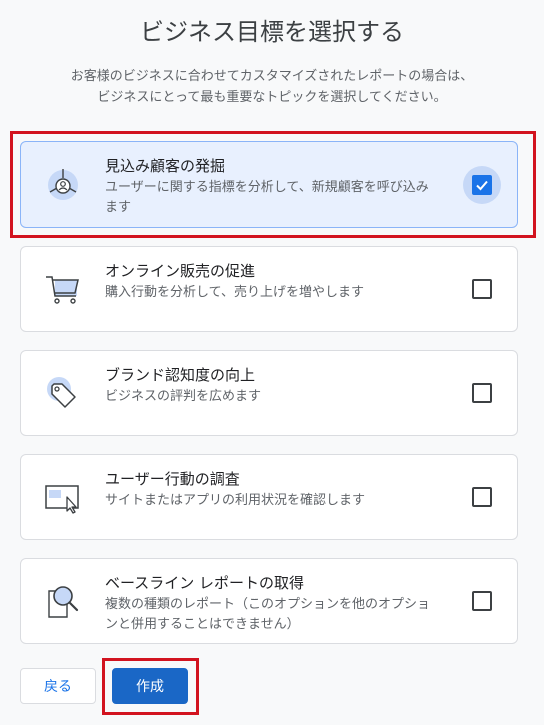 The height and width of the screenshot is (725, 544). What do you see at coordinates (150, 686) in the screenshot?
I see `create-button: 作成` at bounding box center [150, 686].